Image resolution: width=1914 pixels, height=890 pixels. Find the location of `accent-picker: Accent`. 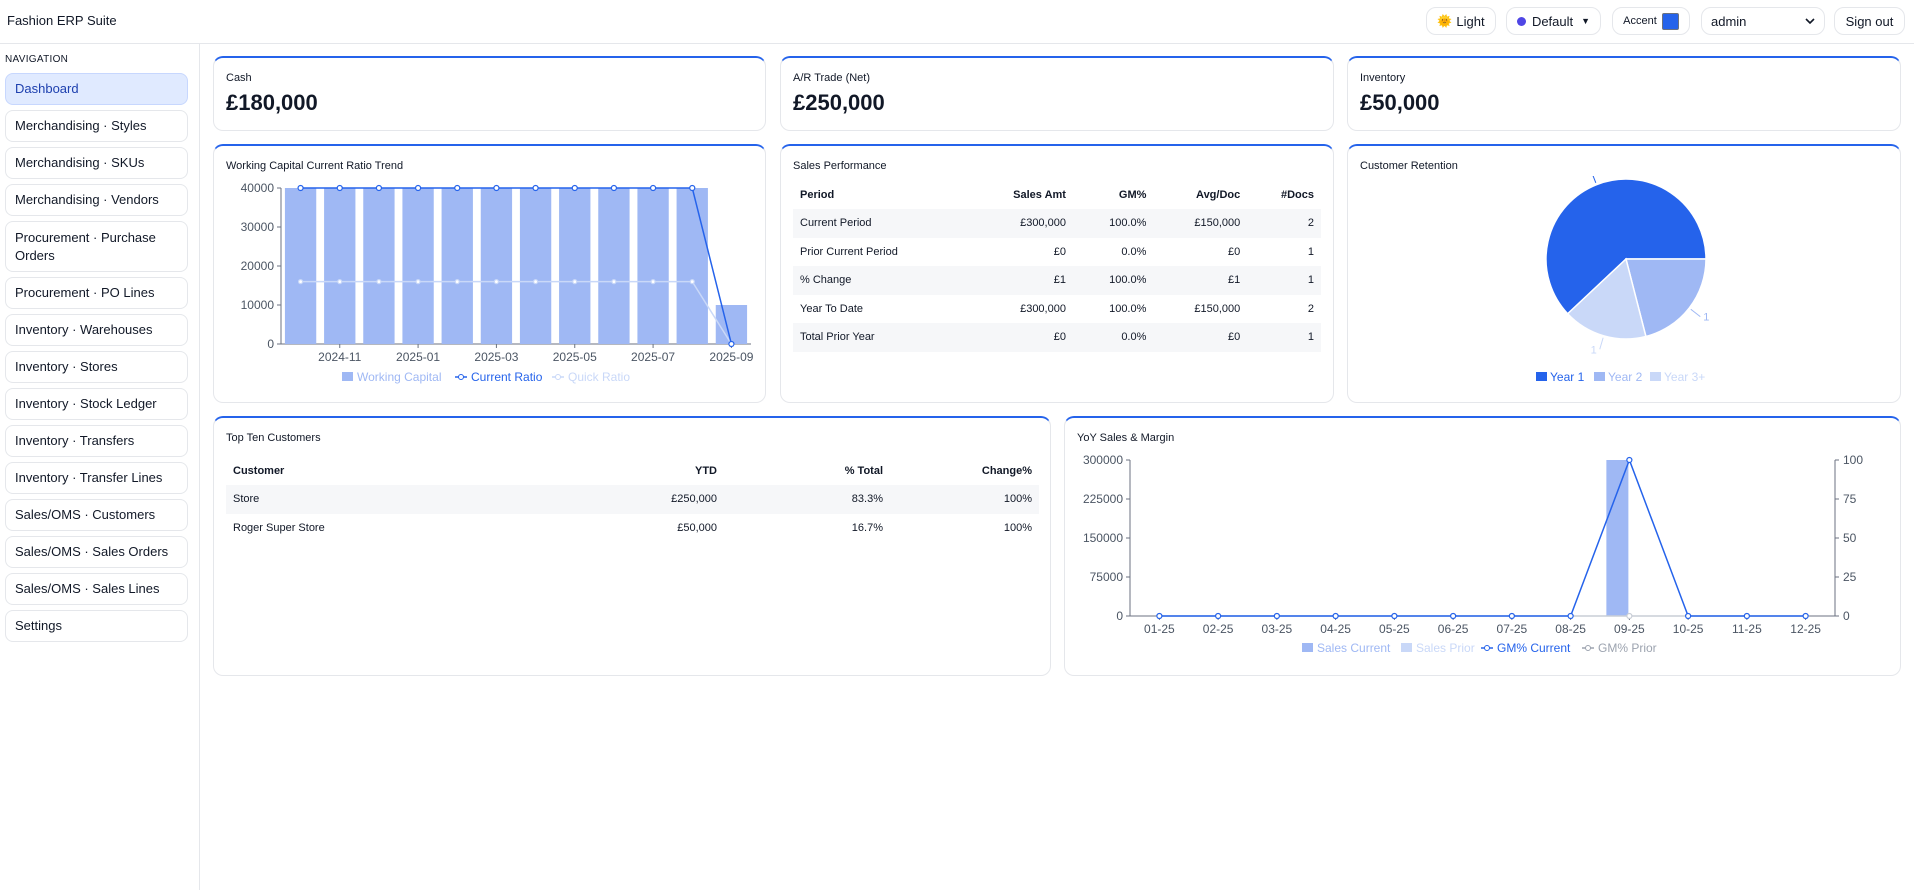

accent-picker: Accent is located at coordinates (1651, 21).